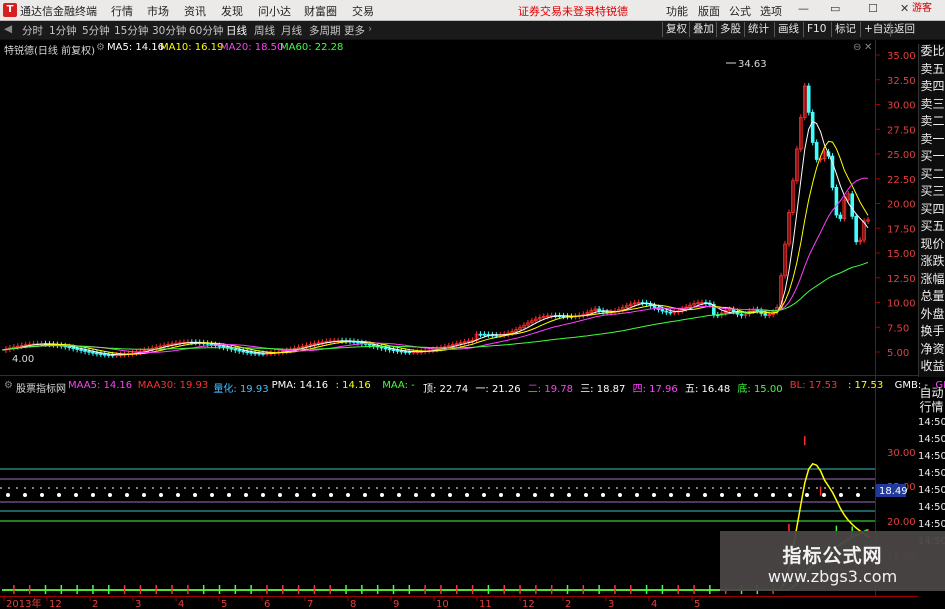 This screenshot has height=609, width=945. Describe the element at coordinates (8, 385) in the screenshot. I see `indicator-settings-icon: ⚙` at that location.